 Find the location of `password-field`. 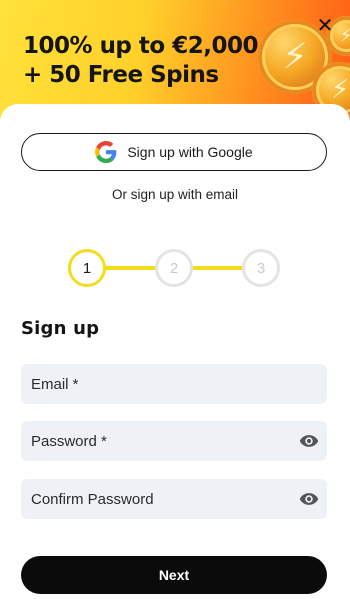

password-field is located at coordinates (174, 441).